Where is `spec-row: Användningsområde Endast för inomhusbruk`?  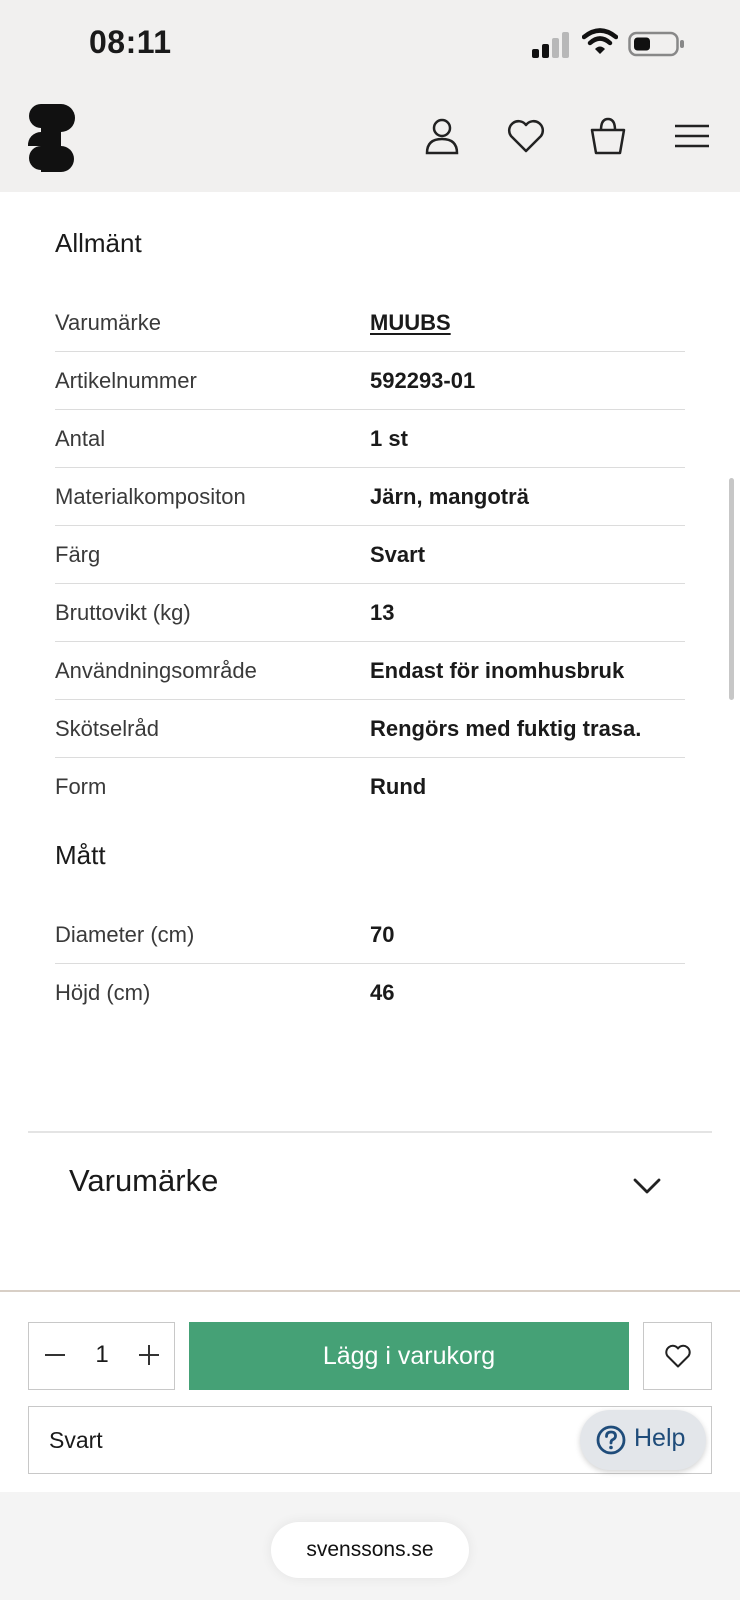
spec-row: Användningsområde Endast för inomhusbruk is located at coordinates (370, 671).